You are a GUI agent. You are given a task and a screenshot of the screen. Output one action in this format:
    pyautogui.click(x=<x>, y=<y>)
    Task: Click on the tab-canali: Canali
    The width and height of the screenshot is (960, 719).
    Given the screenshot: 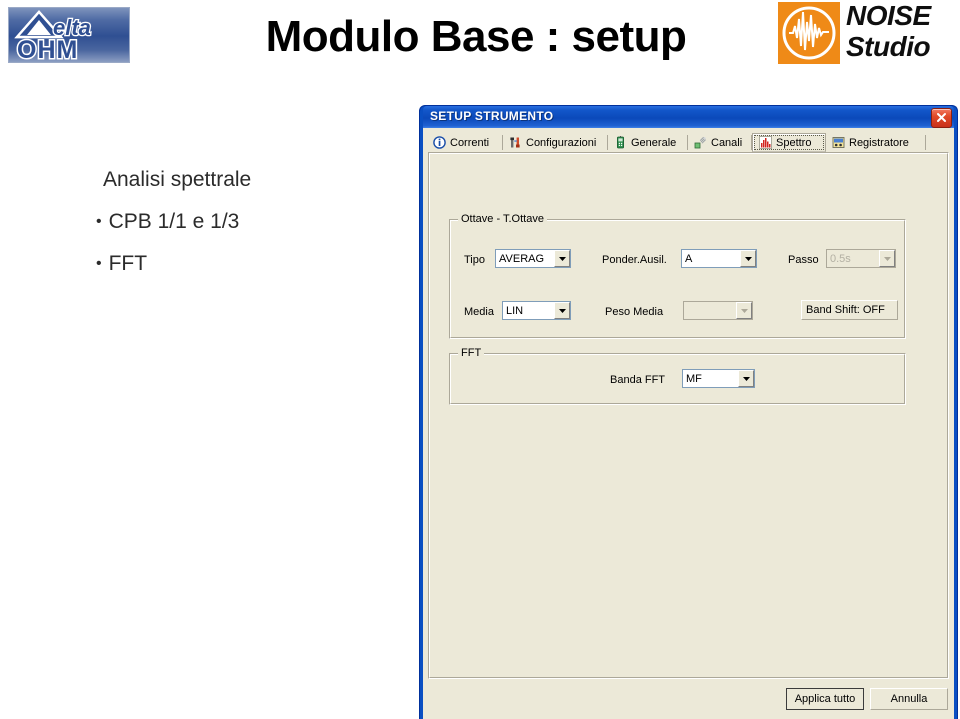 What is the action you would take?
    pyautogui.click(x=720, y=142)
    